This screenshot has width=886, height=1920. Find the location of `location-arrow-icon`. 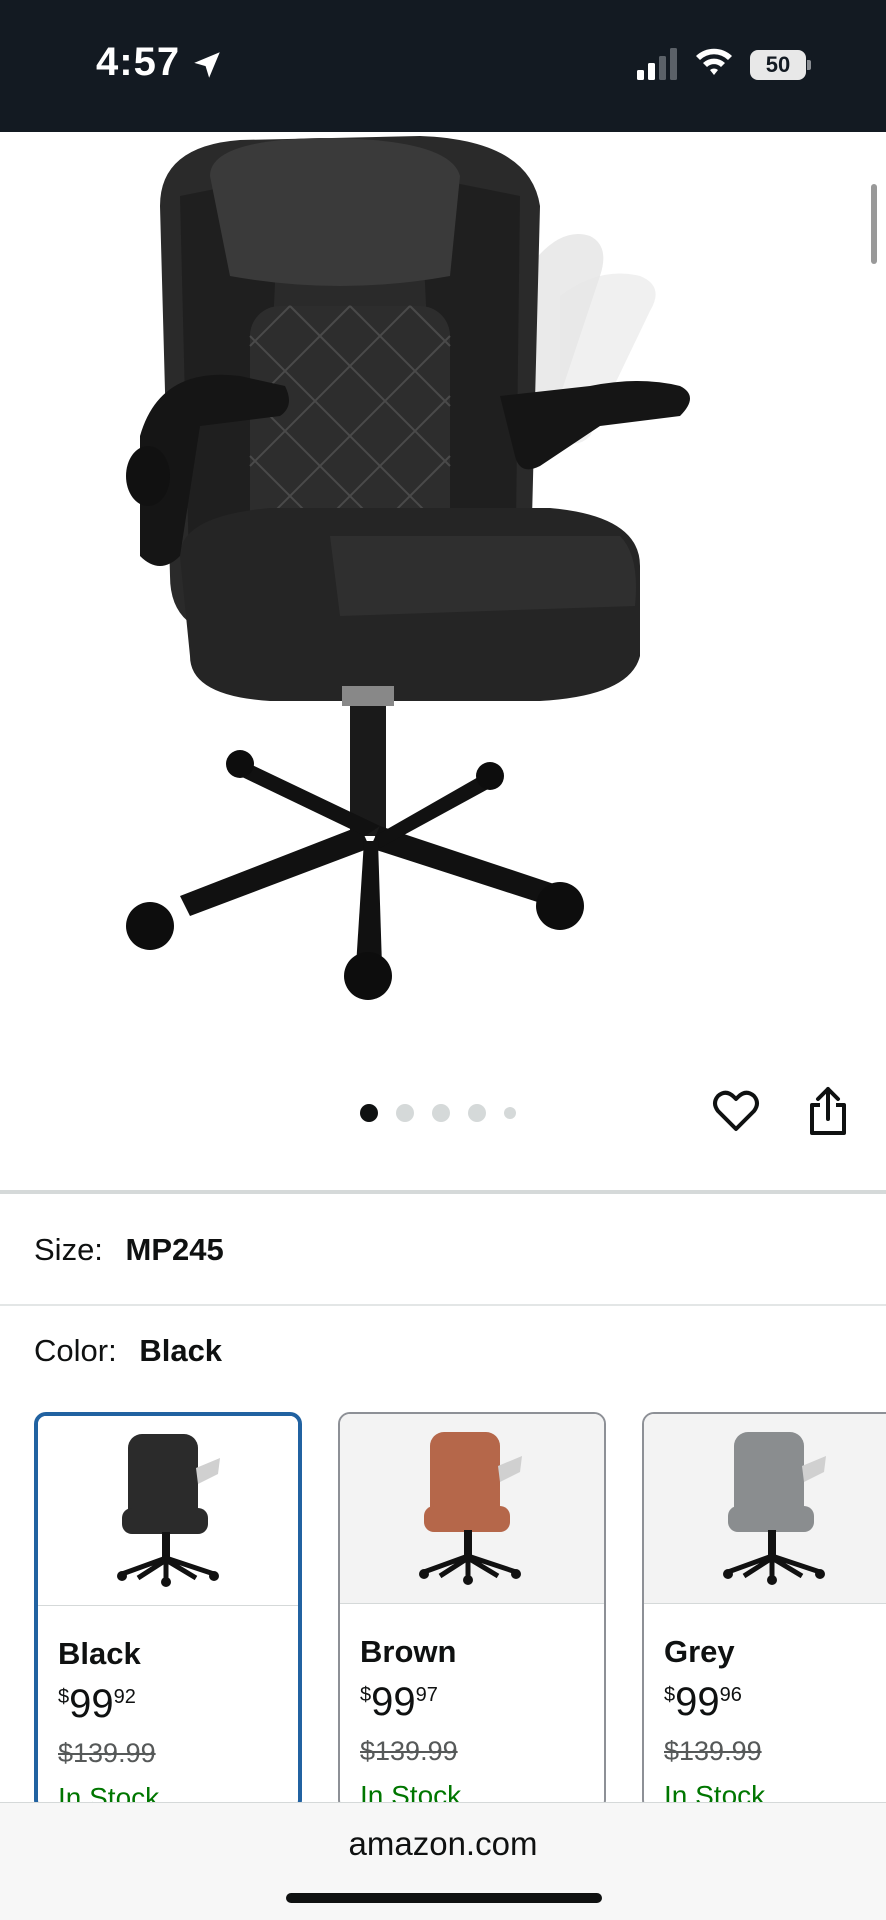

location-arrow-icon is located at coordinates (207, 65).